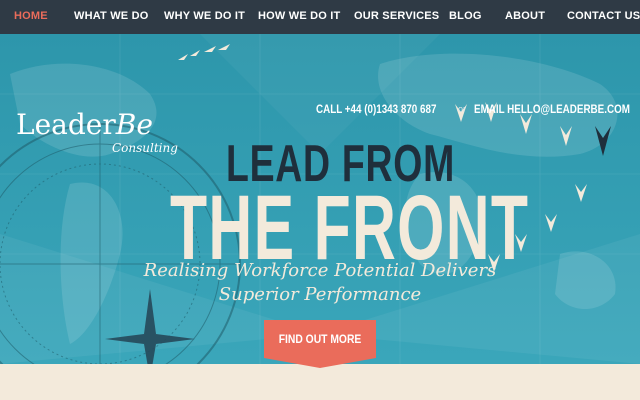 This screenshot has width=640, height=400. I want to click on nav-about: ABOUT, so click(525, 16).